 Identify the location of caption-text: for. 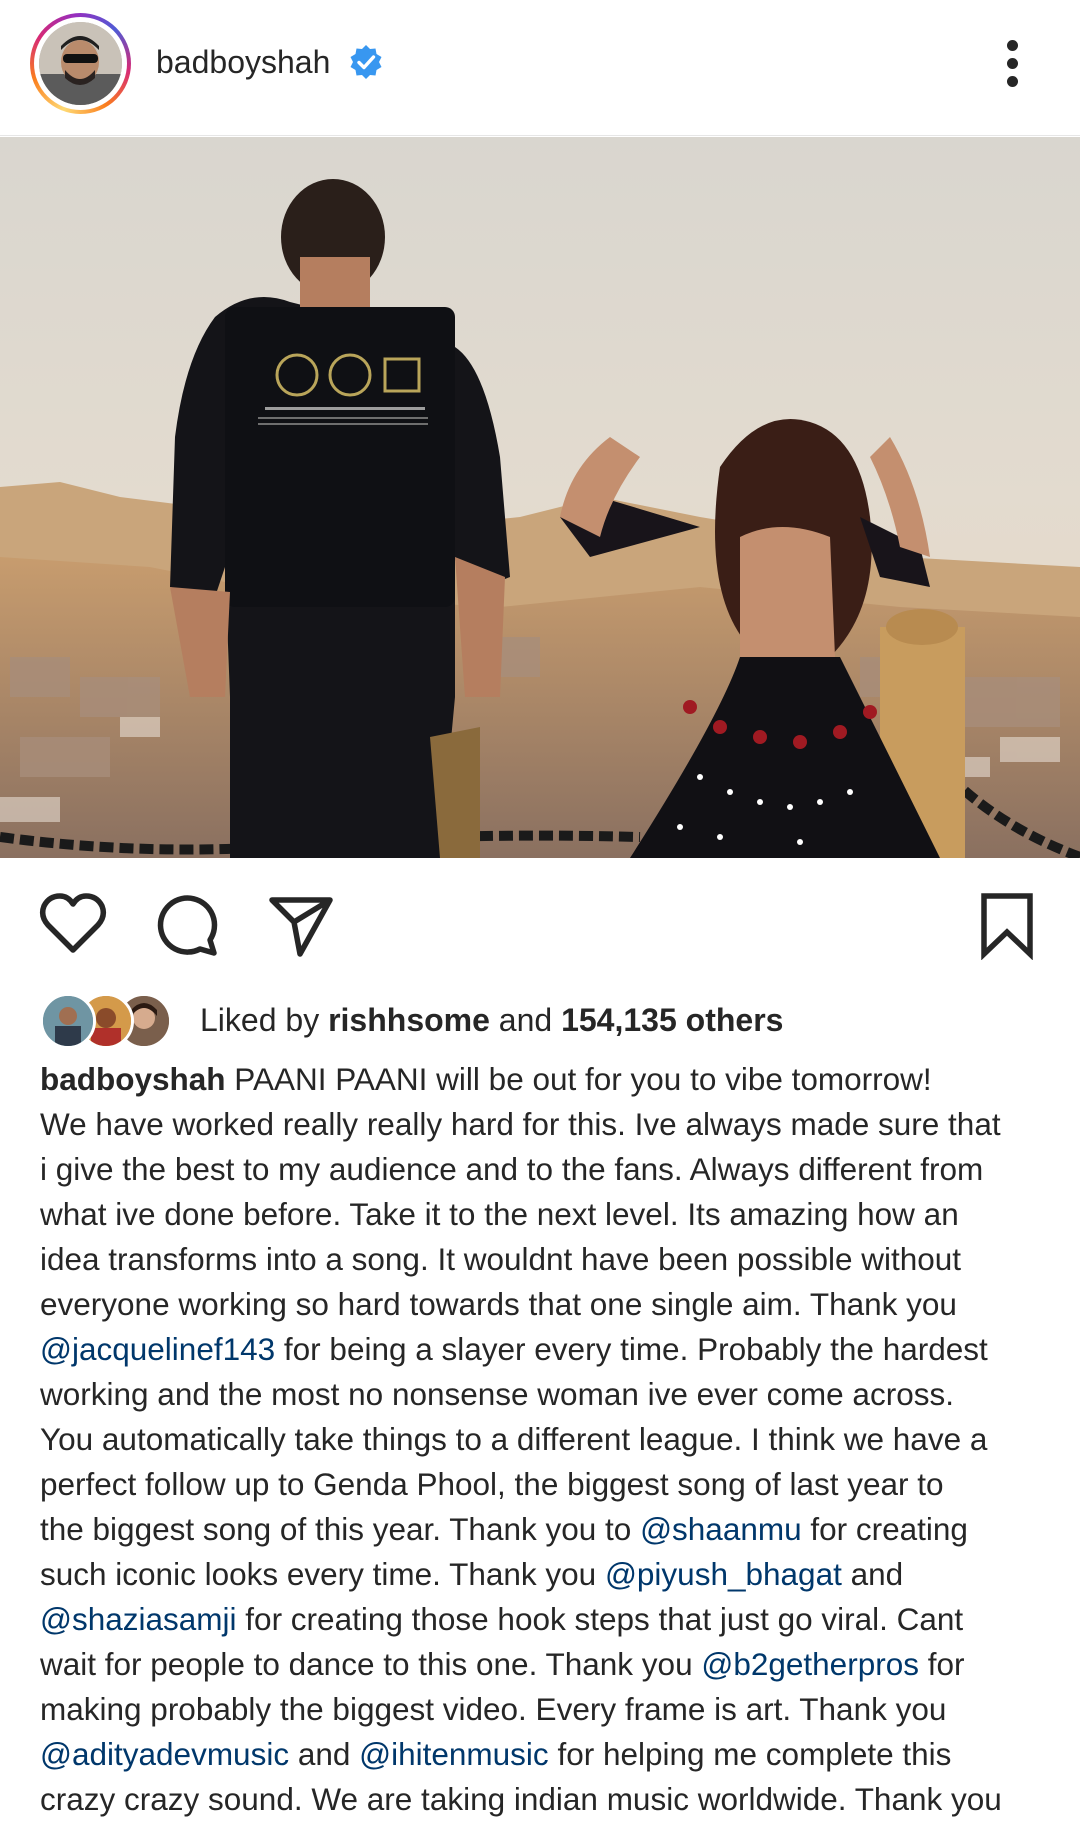
(941, 1664).